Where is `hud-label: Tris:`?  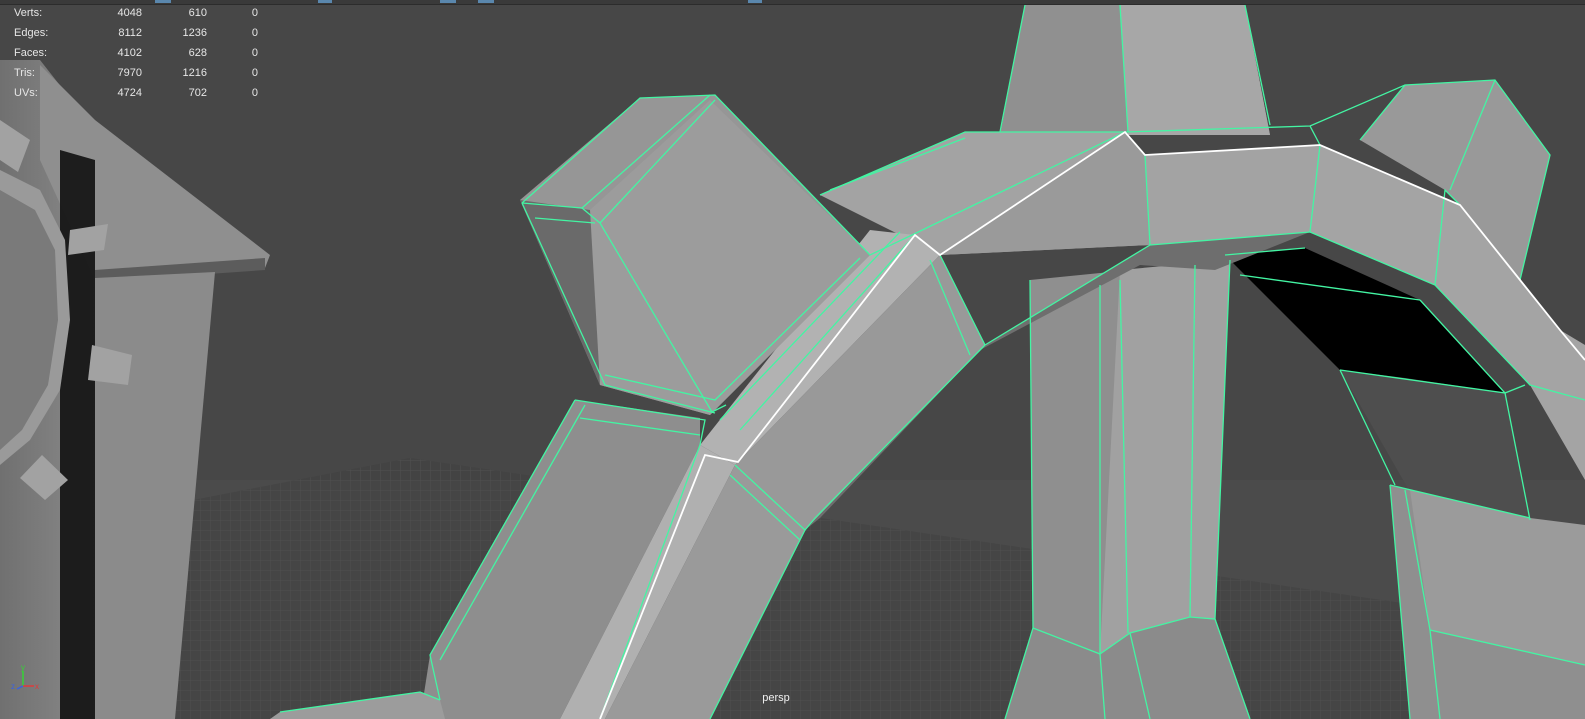 hud-label: Tris: is located at coordinates (24, 73).